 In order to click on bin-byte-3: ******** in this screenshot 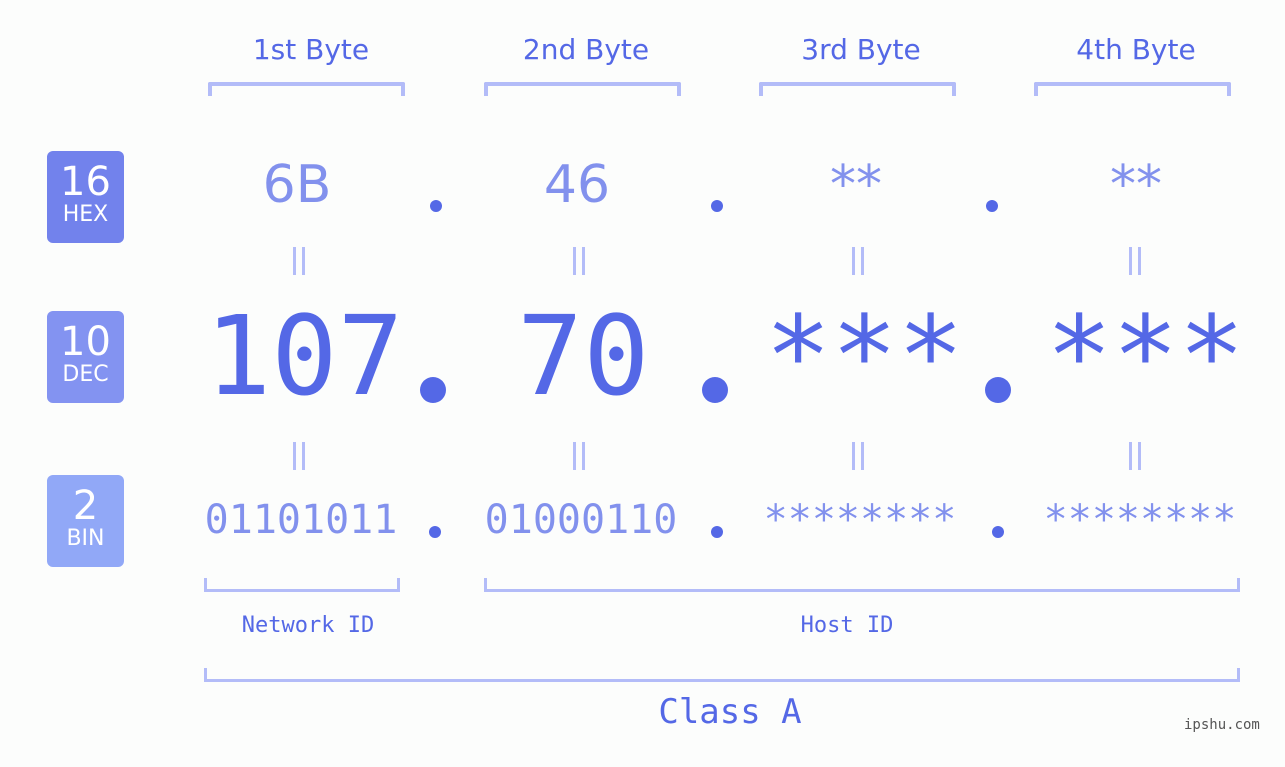, I will do `click(860, 520)`.